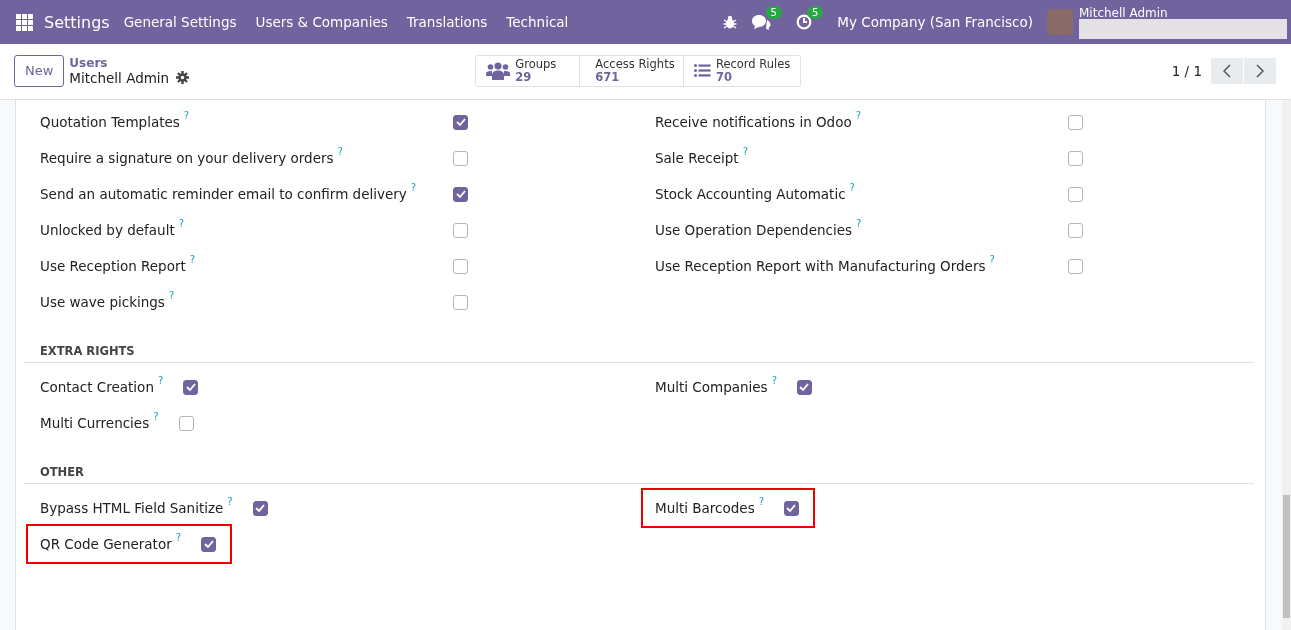 The height and width of the screenshot is (630, 1291). Describe the element at coordinates (760, 22) in the screenshot. I see `chat-icon` at that location.